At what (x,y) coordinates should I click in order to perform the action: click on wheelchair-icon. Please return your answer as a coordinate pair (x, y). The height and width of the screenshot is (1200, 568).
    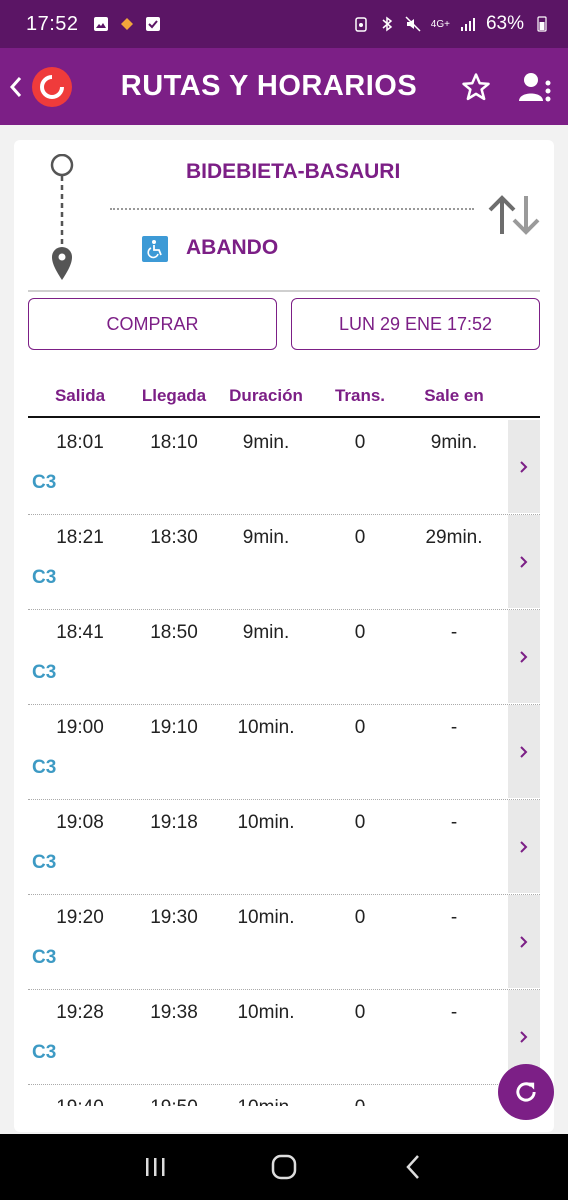
    Looking at the image, I should click on (155, 249).